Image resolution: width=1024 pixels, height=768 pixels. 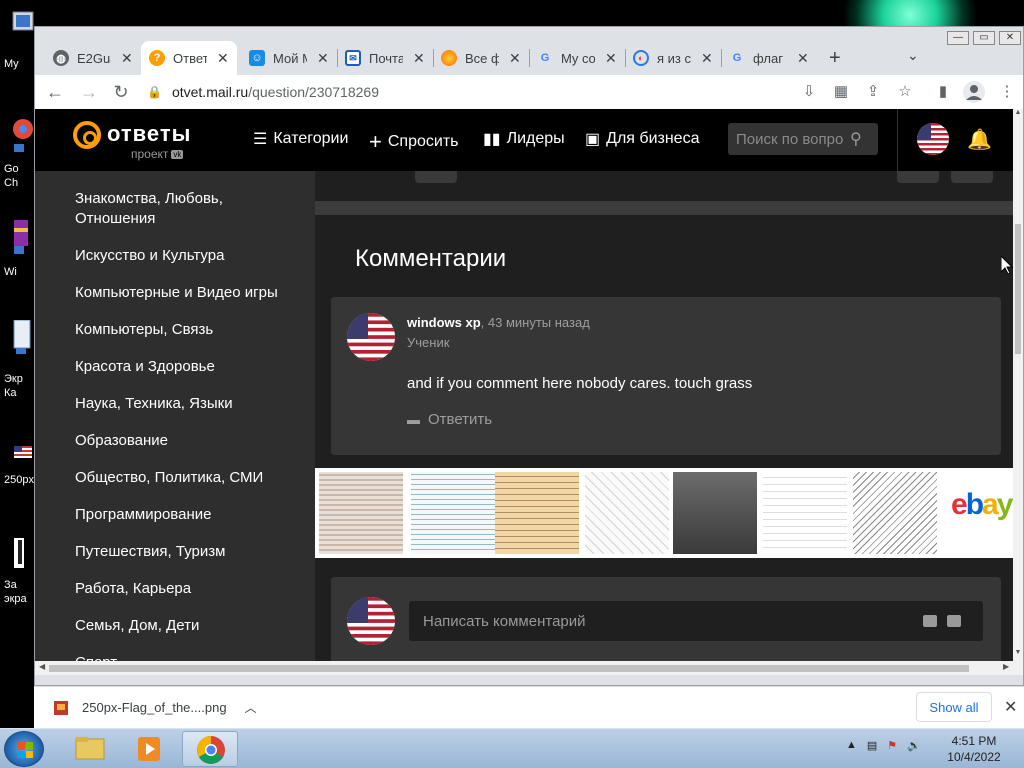 What do you see at coordinates (933, 139) in the screenshot?
I see `user-avatar` at bounding box center [933, 139].